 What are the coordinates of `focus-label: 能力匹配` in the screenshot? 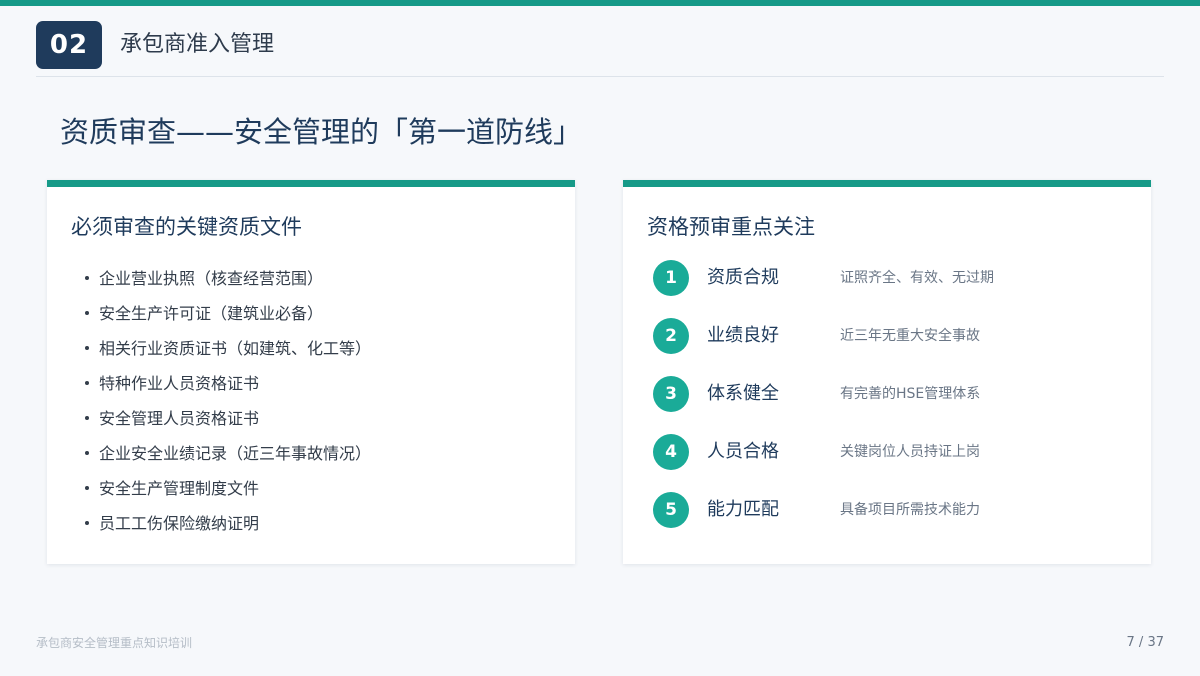 It's located at (743, 509).